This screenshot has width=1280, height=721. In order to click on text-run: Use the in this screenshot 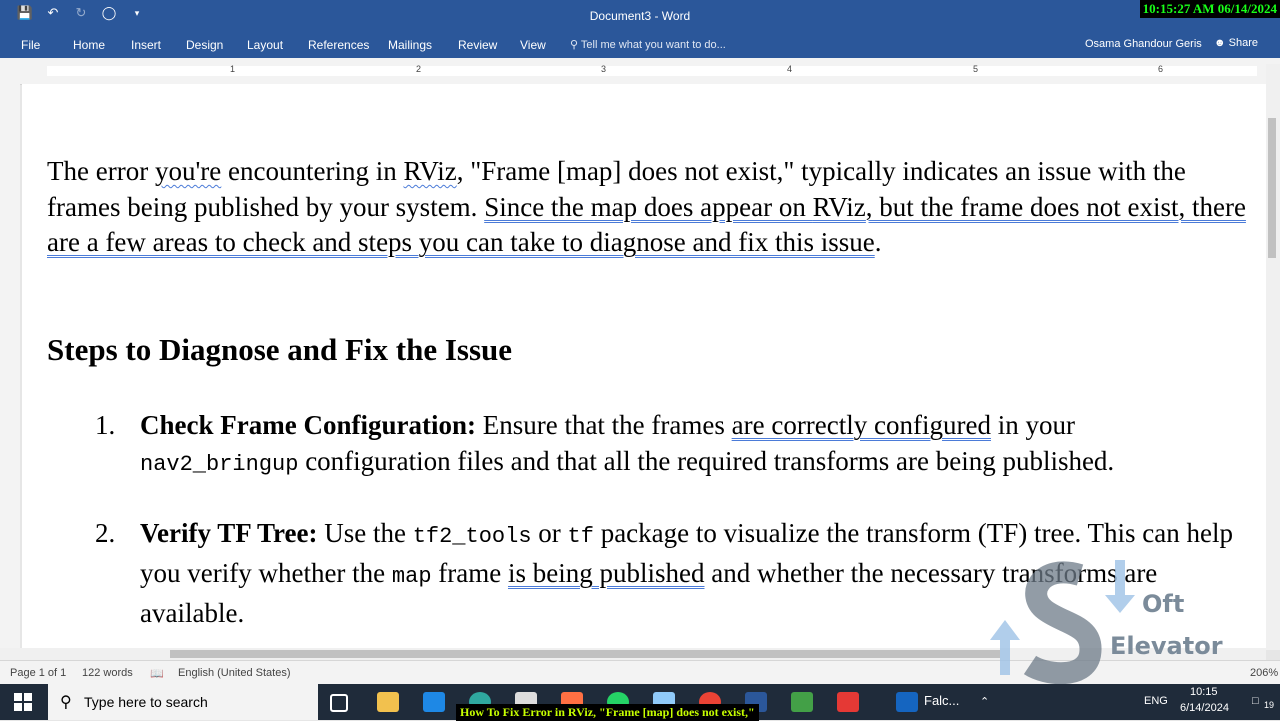, I will do `click(365, 533)`.